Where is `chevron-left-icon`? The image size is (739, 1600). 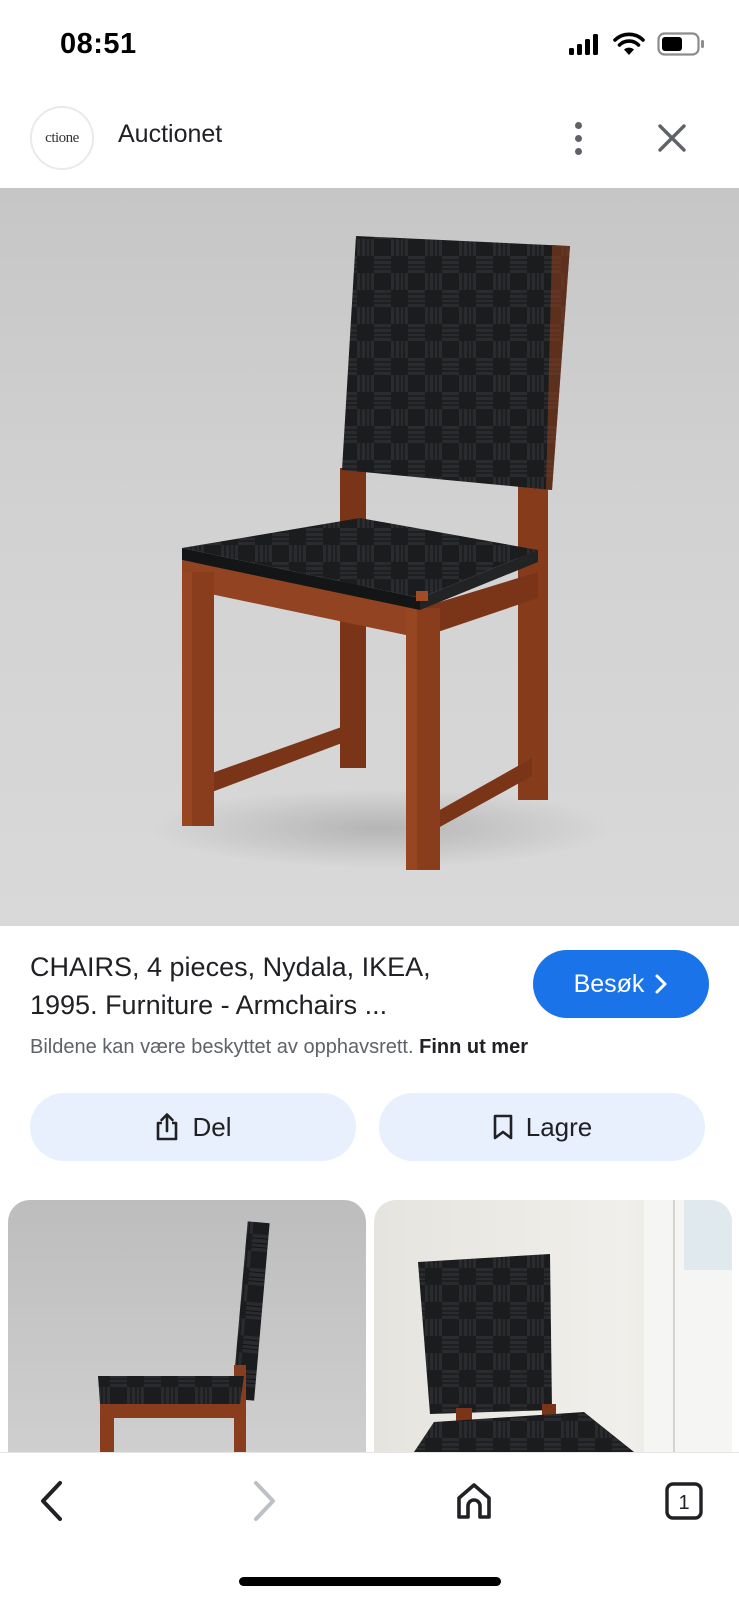 chevron-left-icon is located at coordinates (51, 1501).